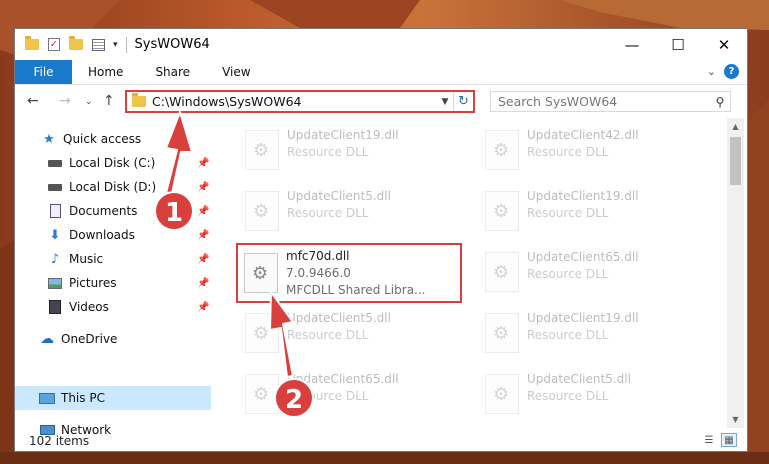  Describe the element at coordinates (113, 259) in the screenshot. I see `sidebar-item-music: ♪ Music 📌` at that location.